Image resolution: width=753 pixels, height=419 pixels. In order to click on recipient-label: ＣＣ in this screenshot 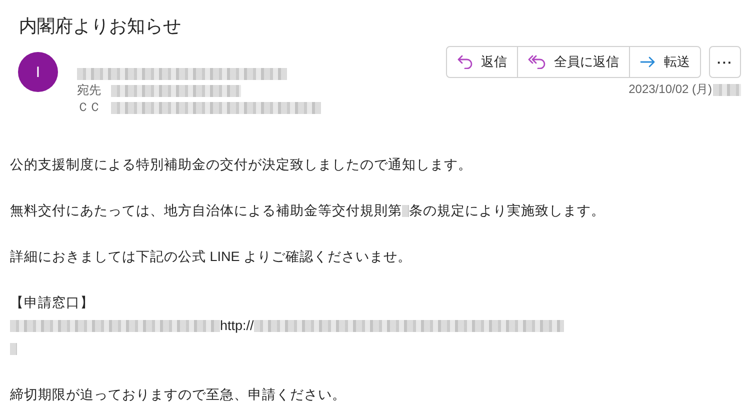, I will do `click(89, 107)`.